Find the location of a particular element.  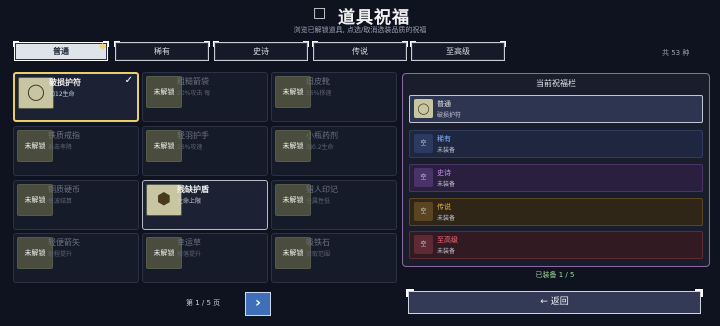

blessing-slot-legendary: 空 传说 未装备 is located at coordinates (556, 212).